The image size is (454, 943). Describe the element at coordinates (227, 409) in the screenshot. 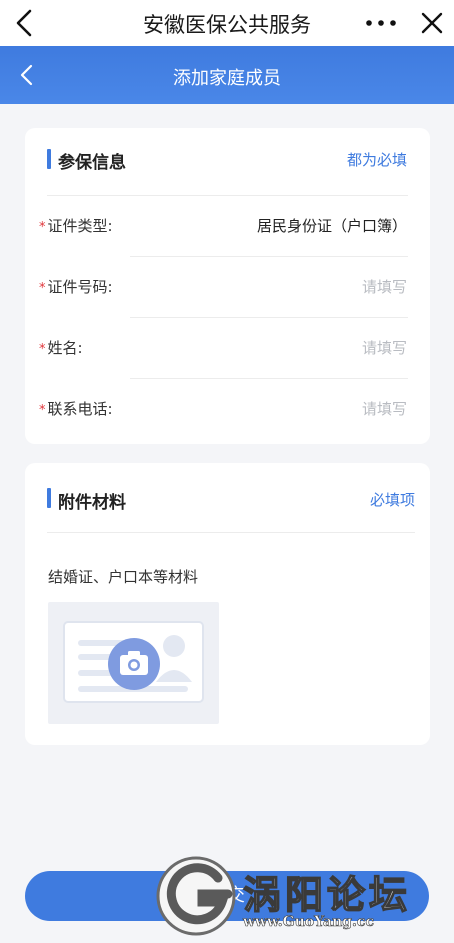

I see `phone-field: * 联系电话: 请填写` at that location.